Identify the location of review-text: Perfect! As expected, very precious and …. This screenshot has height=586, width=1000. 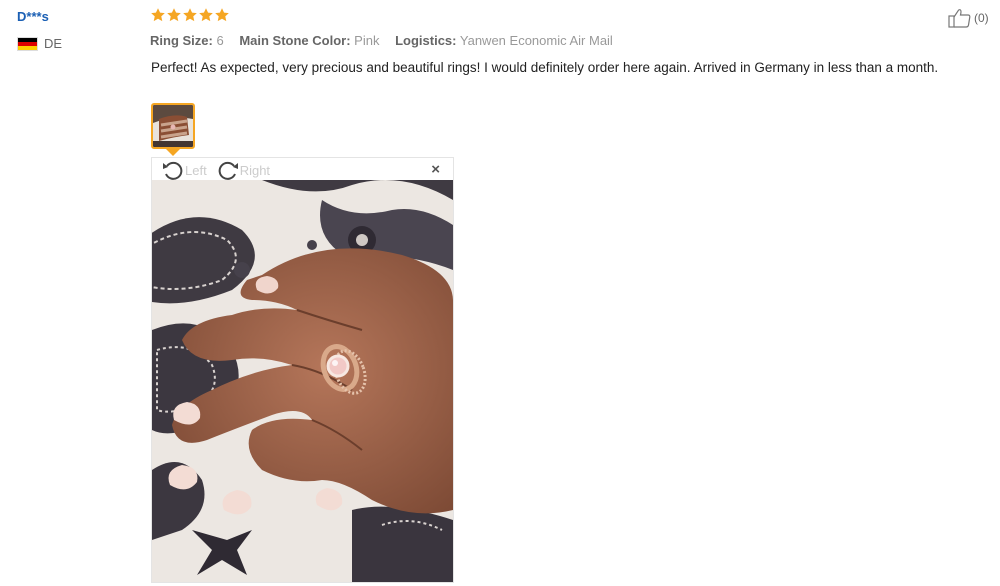
(545, 67).